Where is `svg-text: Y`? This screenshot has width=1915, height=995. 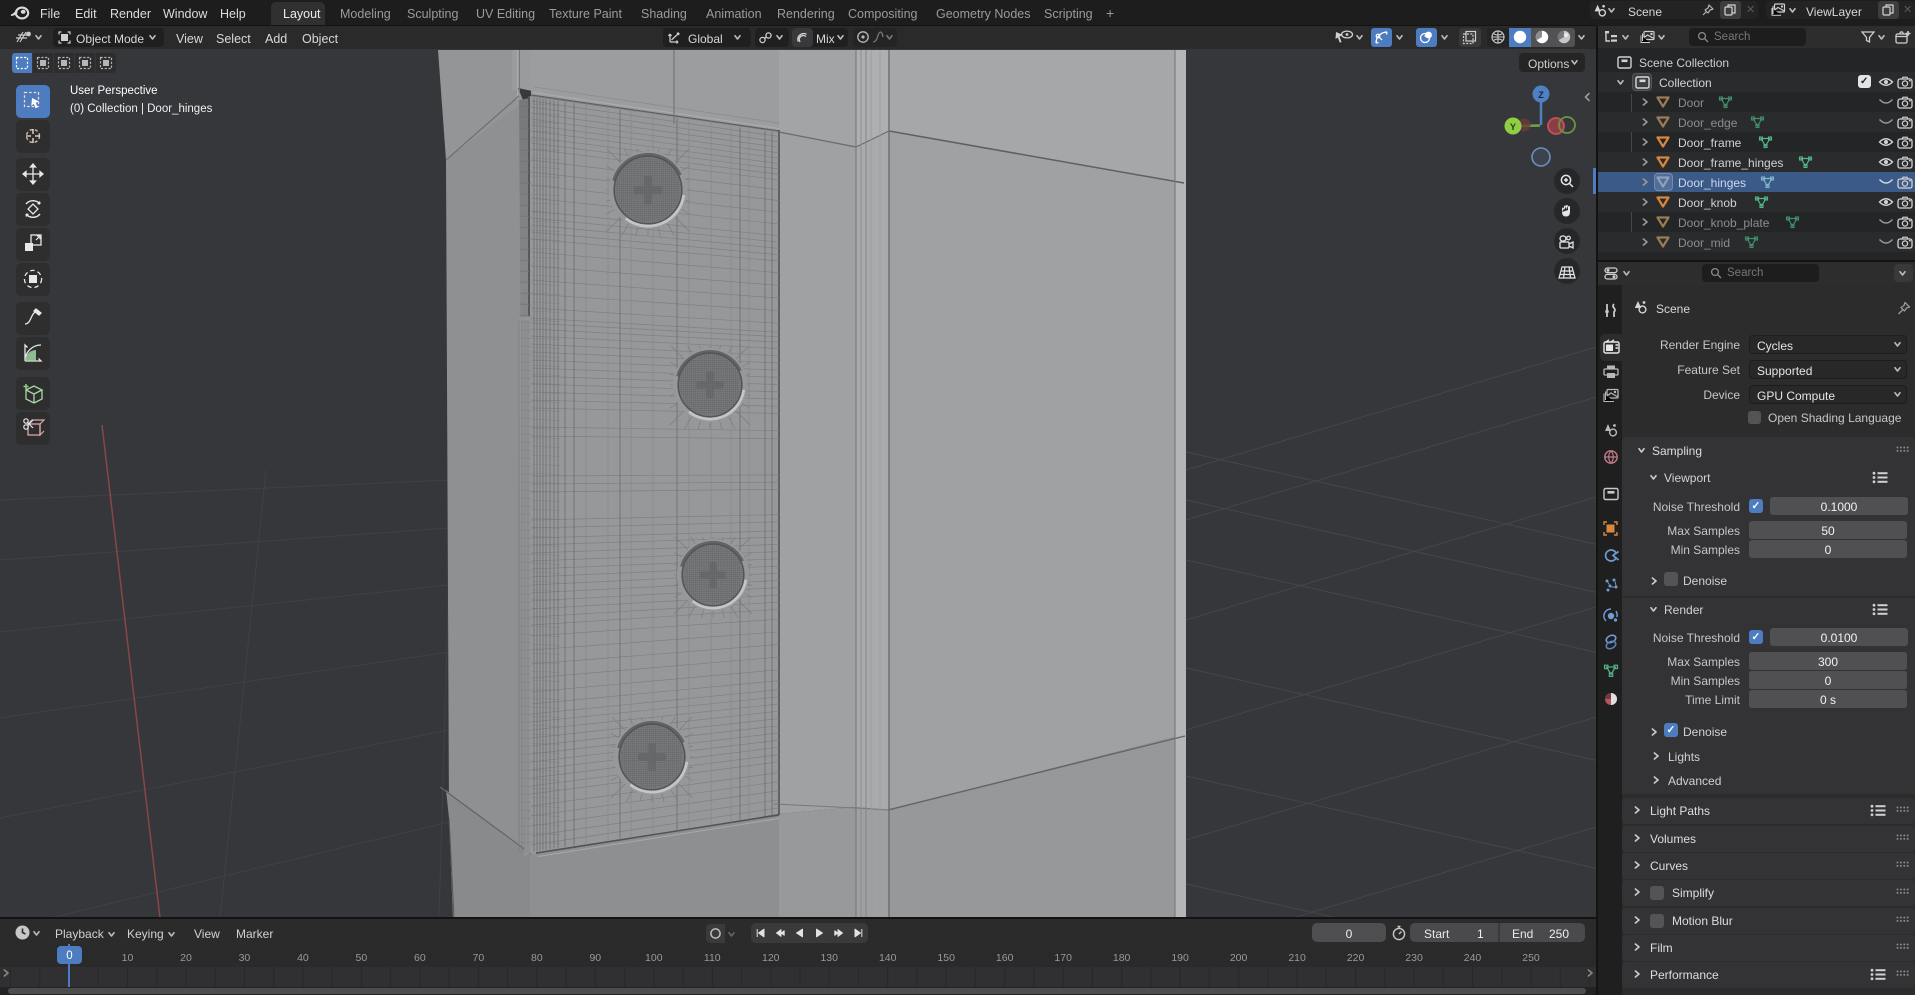
svg-text: Y is located at coordinates (1513, 127).